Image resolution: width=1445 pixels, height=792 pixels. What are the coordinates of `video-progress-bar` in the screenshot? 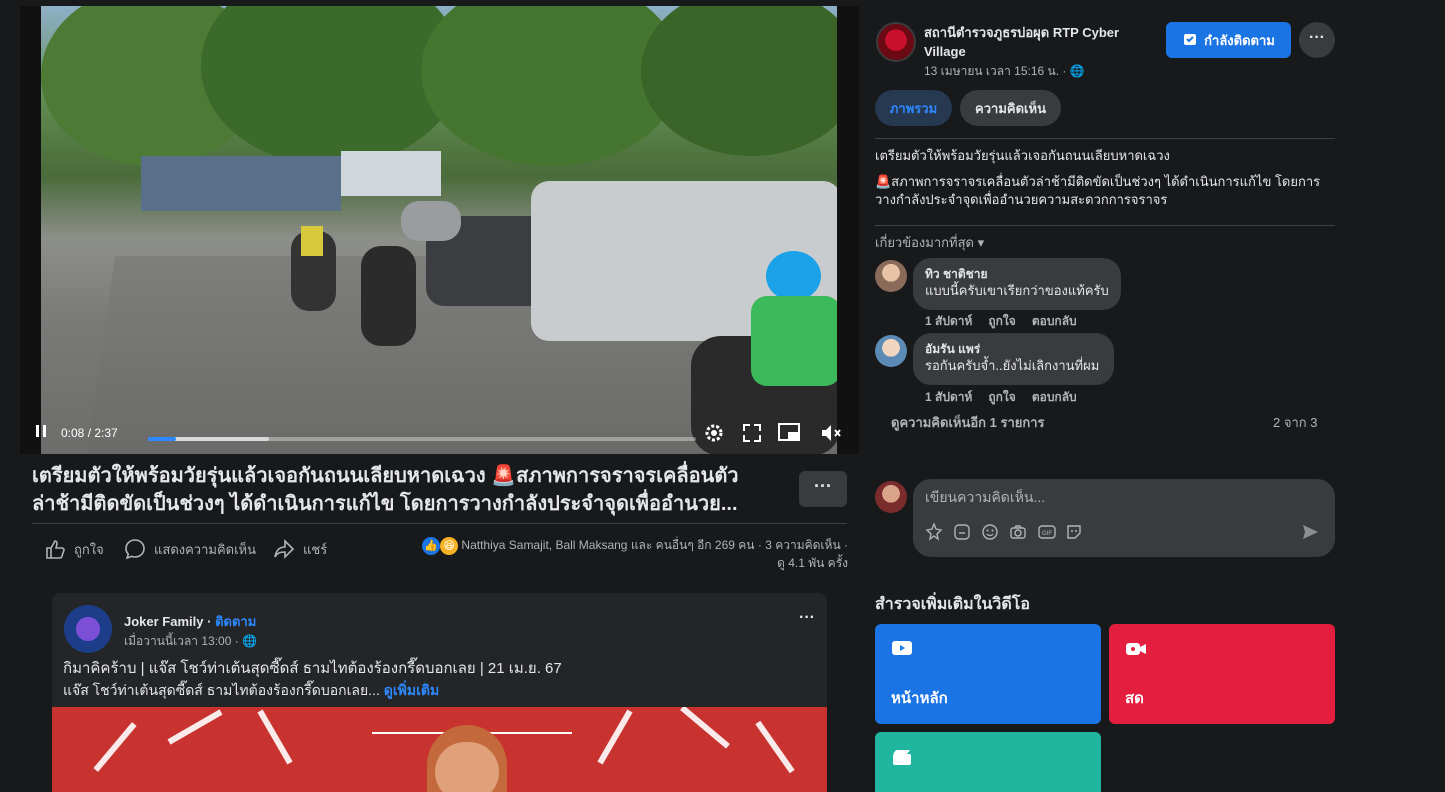 It's located at (422, 439).